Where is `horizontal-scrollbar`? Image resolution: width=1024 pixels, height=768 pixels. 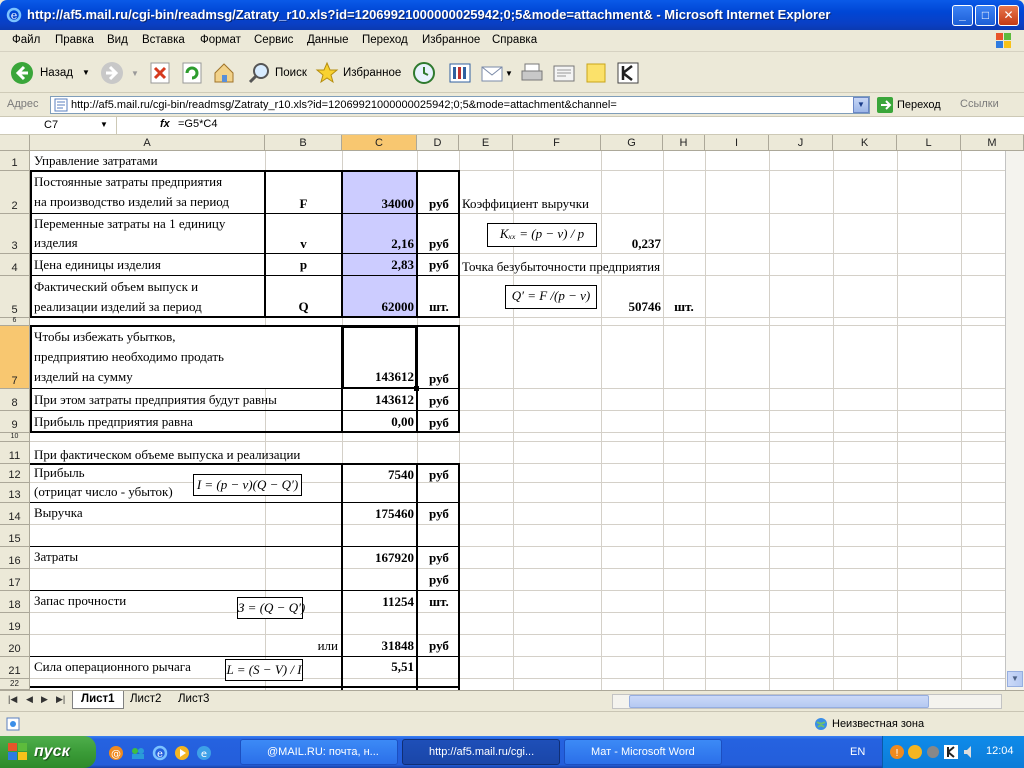 horizontal-scrollbar is located at coordinates (807, 701).